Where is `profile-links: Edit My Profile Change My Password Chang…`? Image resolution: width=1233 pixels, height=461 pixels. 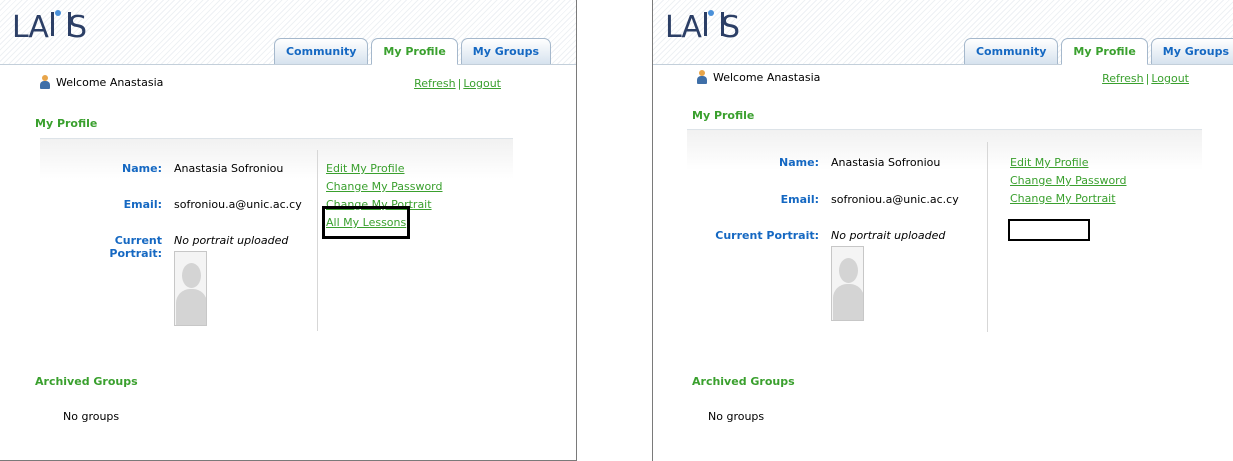
profile-links: Edit My Profile Change My Password Chang… is located at coordinates (1068, 180).